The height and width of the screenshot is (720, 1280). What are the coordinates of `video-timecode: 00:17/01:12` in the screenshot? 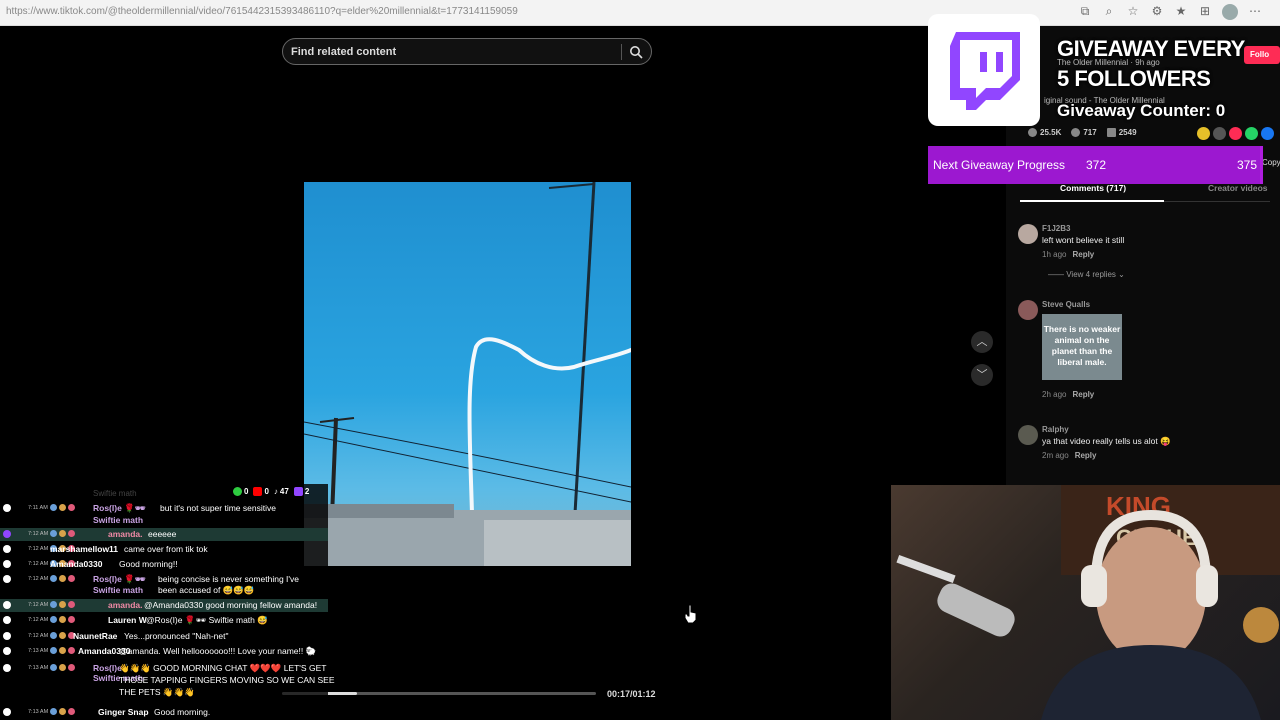 It's located at (631, 694).